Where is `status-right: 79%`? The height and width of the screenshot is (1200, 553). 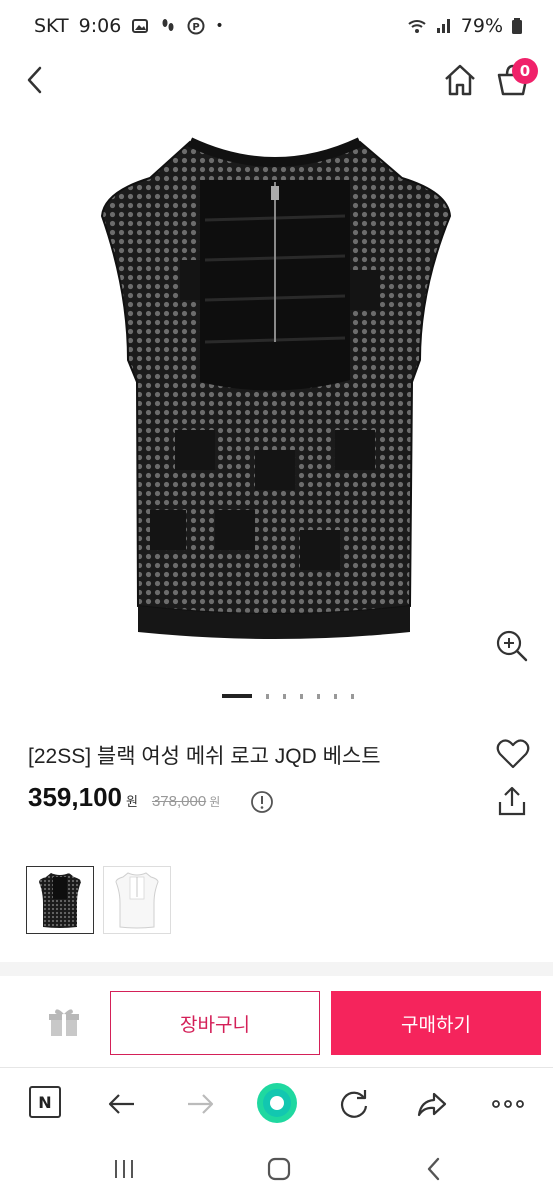
status-right: 79% is located at coordinates (465, 26).